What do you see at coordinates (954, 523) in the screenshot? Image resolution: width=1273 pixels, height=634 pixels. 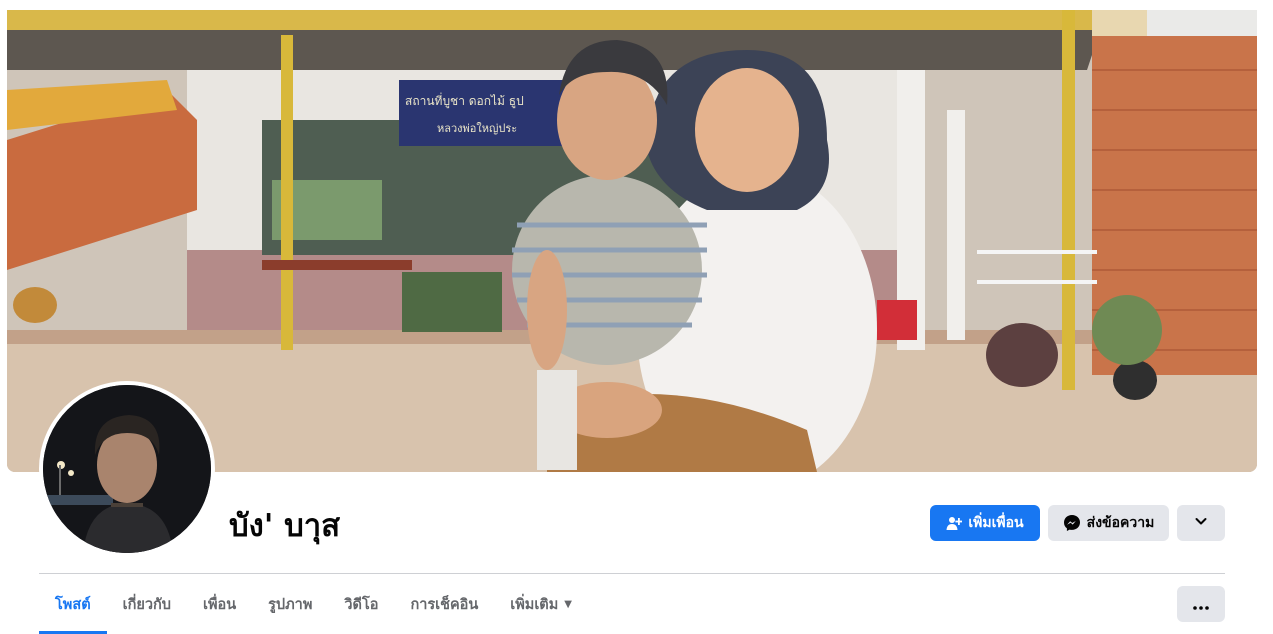 I see `add-friend-icon` at bounding box center [954, 523].